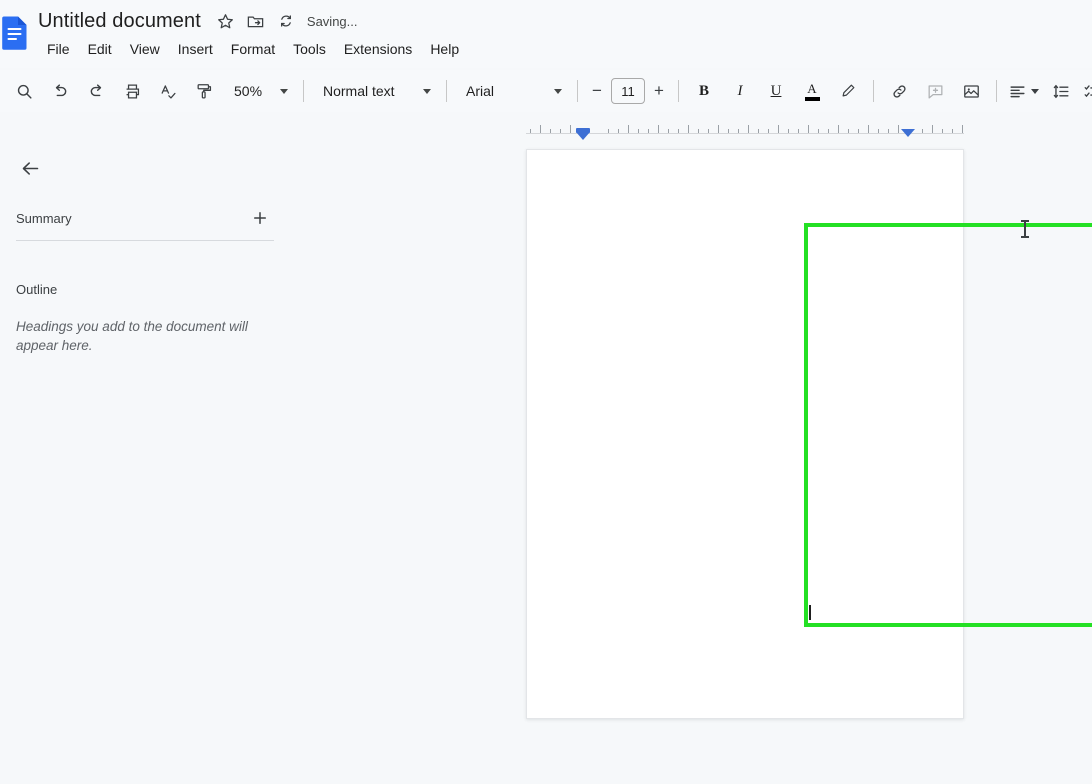  I want to click on font-size-decrease-button: −, so click(597, 91).